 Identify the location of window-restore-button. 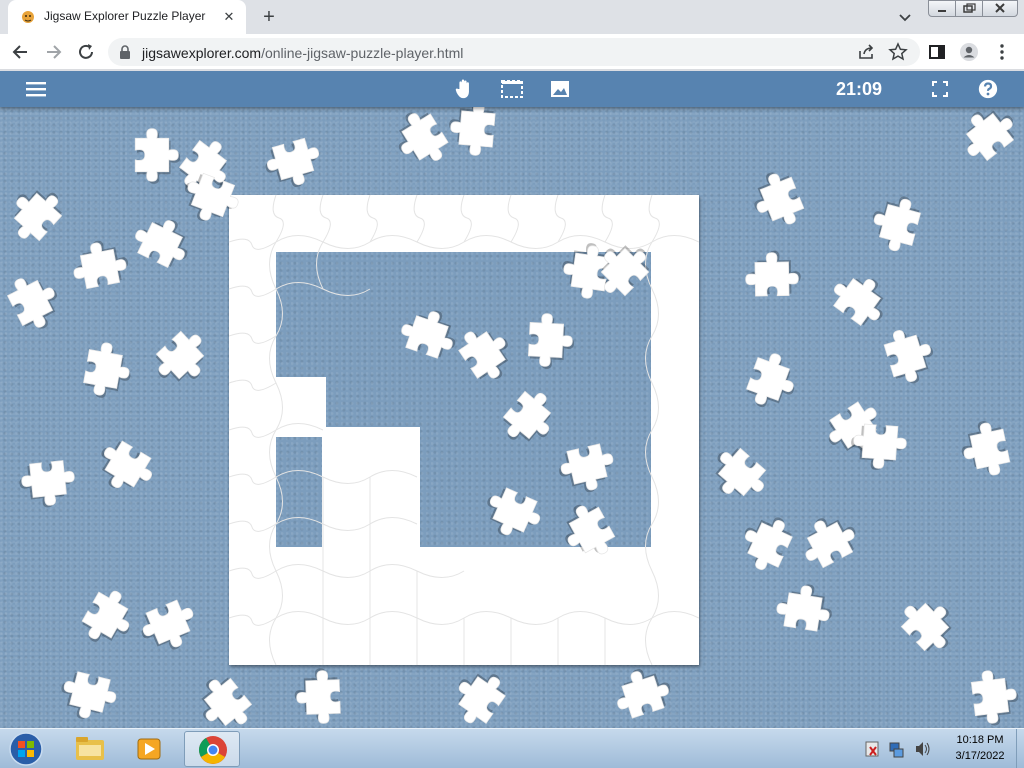
(969, 8).